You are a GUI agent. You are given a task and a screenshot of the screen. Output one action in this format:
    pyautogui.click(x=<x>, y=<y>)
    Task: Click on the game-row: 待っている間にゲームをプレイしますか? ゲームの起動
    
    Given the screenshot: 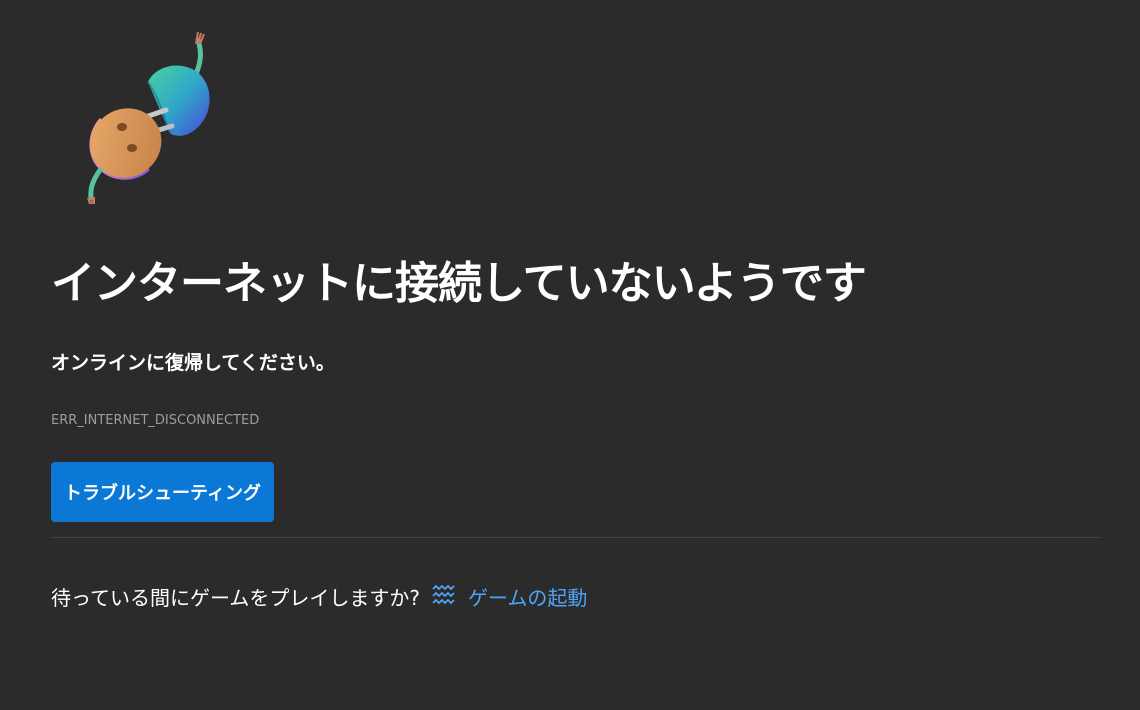 What is the action you would take?
    pyautogui.click(x=319, y=596)
    